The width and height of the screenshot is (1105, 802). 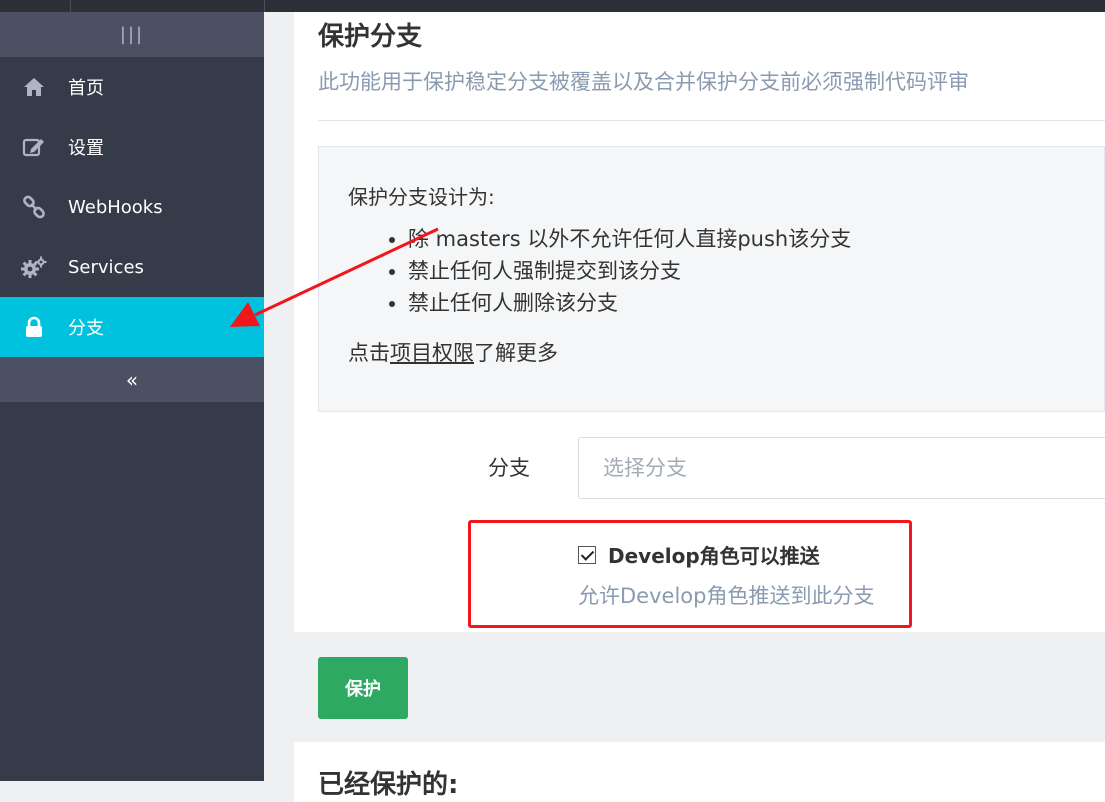 I want to click on page-subtitle: 此功能用于保护稳定分支被覆盖以及合并保护分支前必须强制代码评审, so click(x=643, y=82).